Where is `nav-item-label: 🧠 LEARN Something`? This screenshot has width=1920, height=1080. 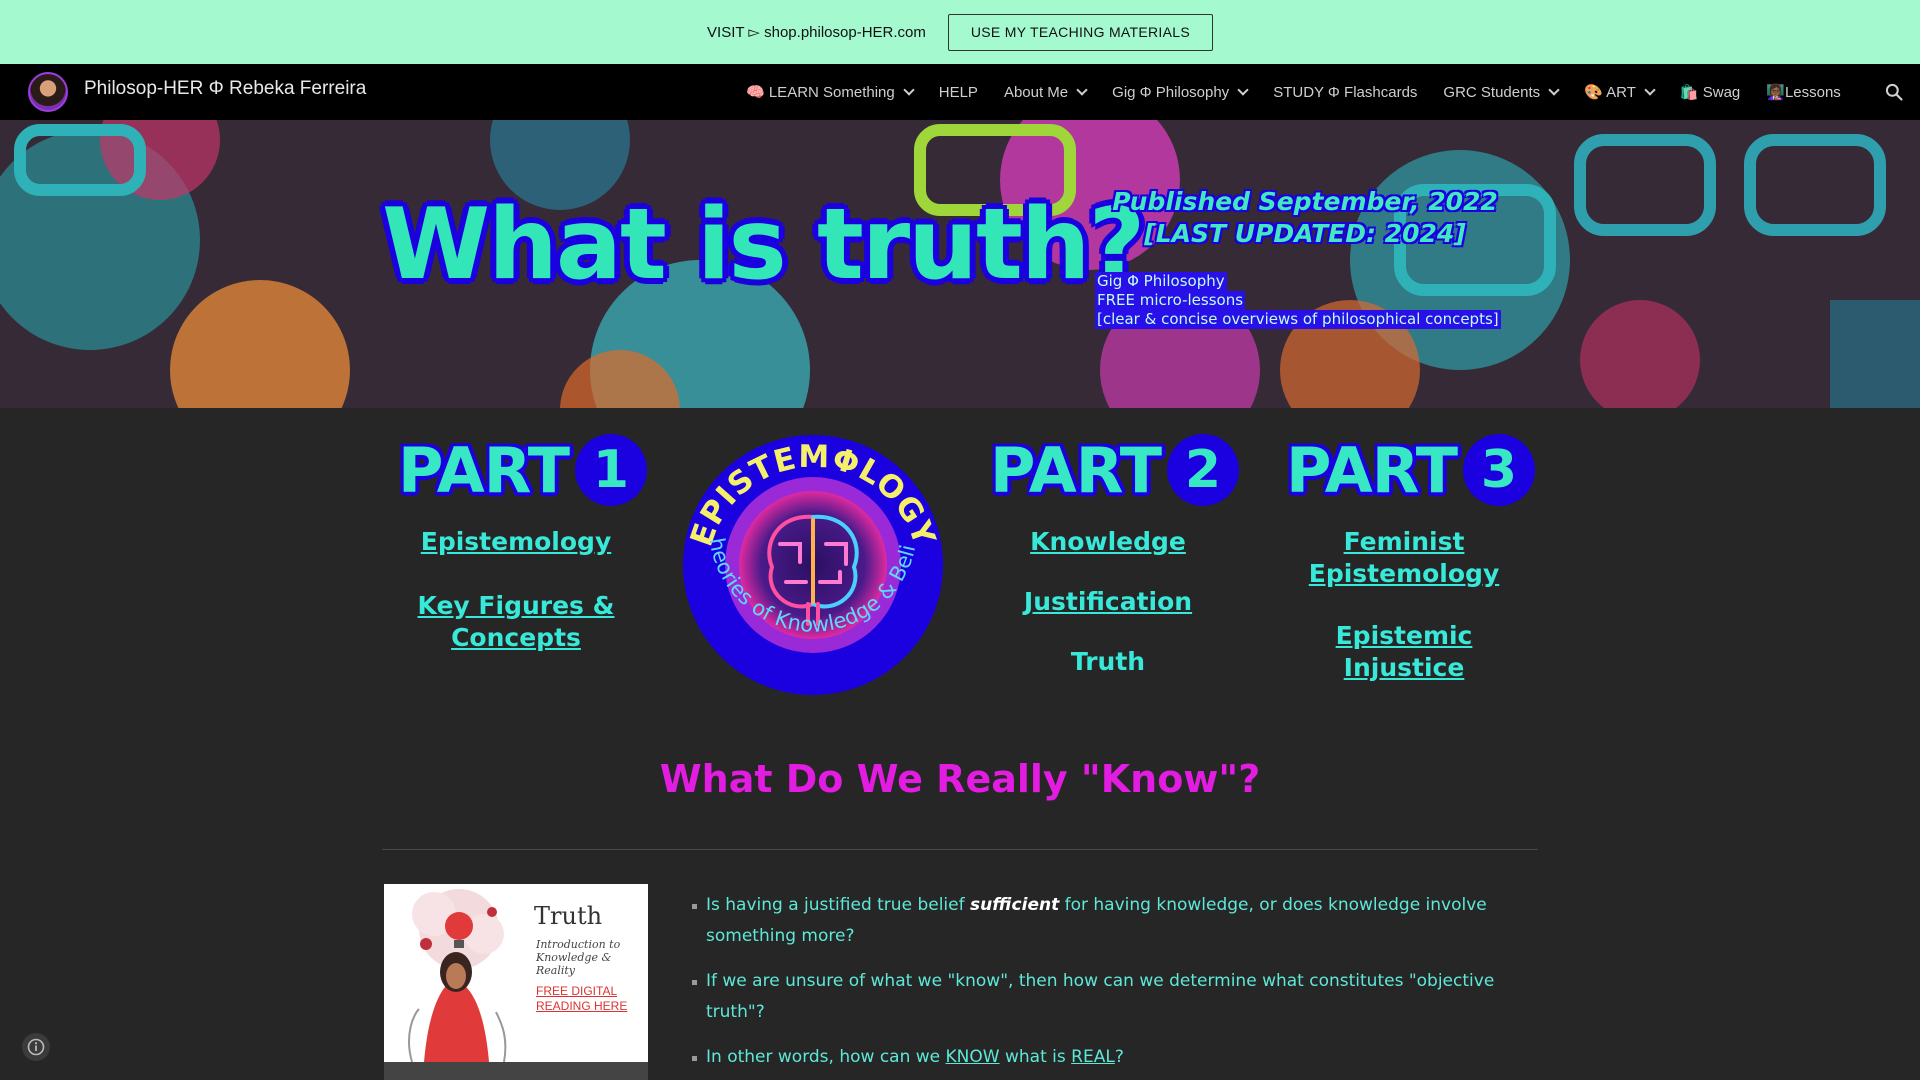
nav-item-label: 🧠 LEARN Something is located at coordinates (820, 92).